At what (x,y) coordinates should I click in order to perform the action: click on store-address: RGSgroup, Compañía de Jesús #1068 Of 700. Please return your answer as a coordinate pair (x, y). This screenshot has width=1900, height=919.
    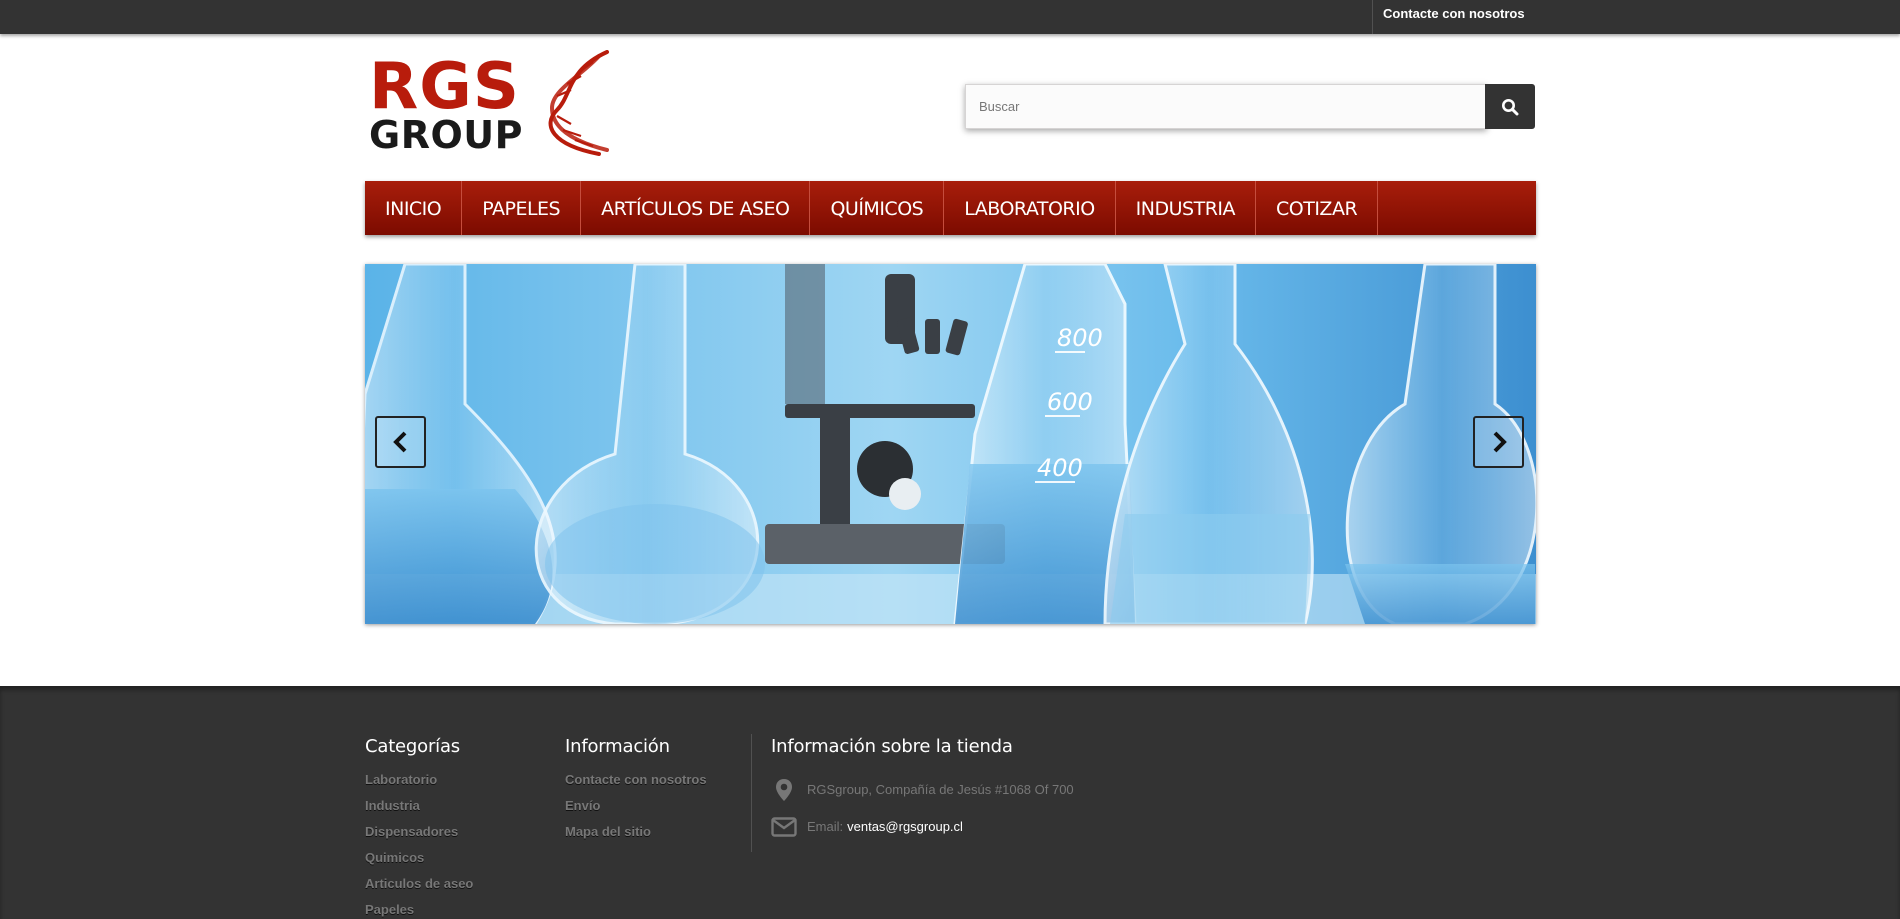
    Looking at the image, I should click on (940, 789).